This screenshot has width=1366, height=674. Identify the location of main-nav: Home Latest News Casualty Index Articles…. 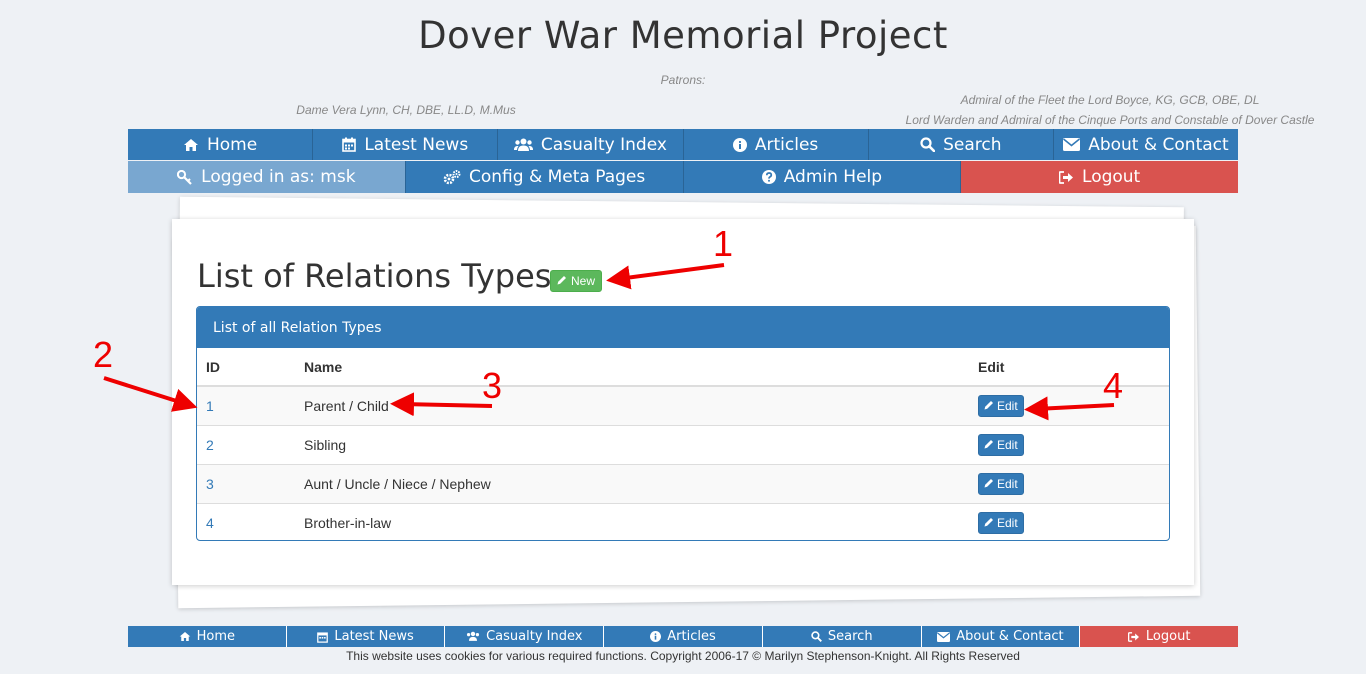
(683, 144).